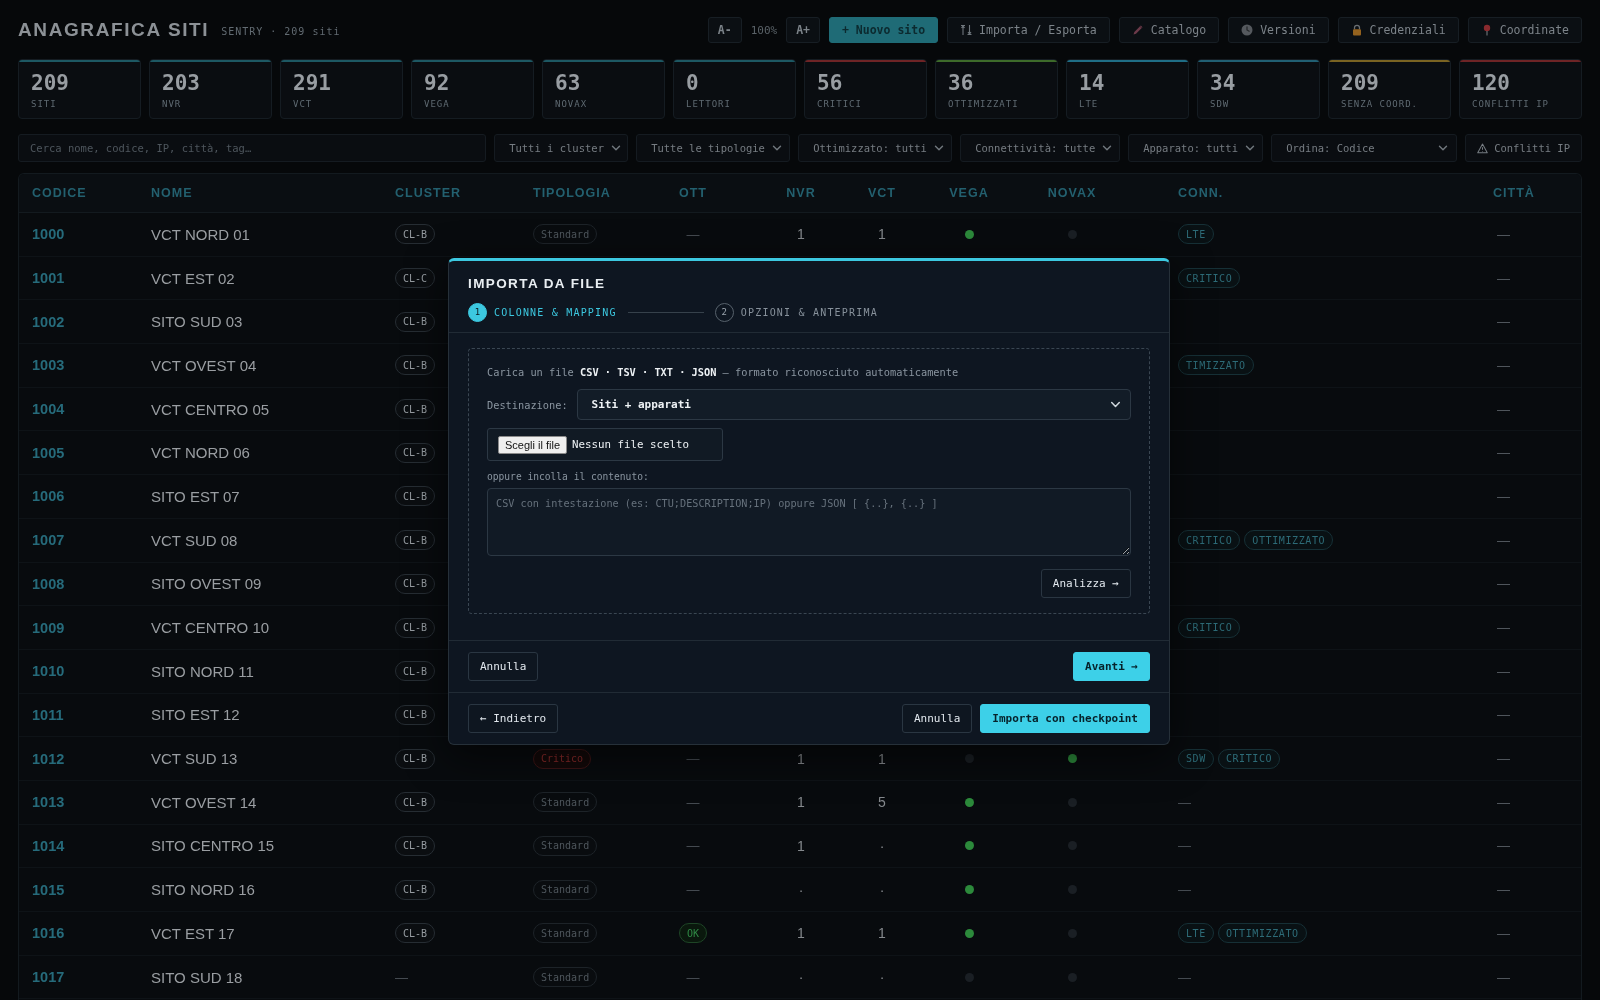 The width and height of the screenshot is (1600, 1000). I want to click on column-header: CODICE, so click(59, 193).